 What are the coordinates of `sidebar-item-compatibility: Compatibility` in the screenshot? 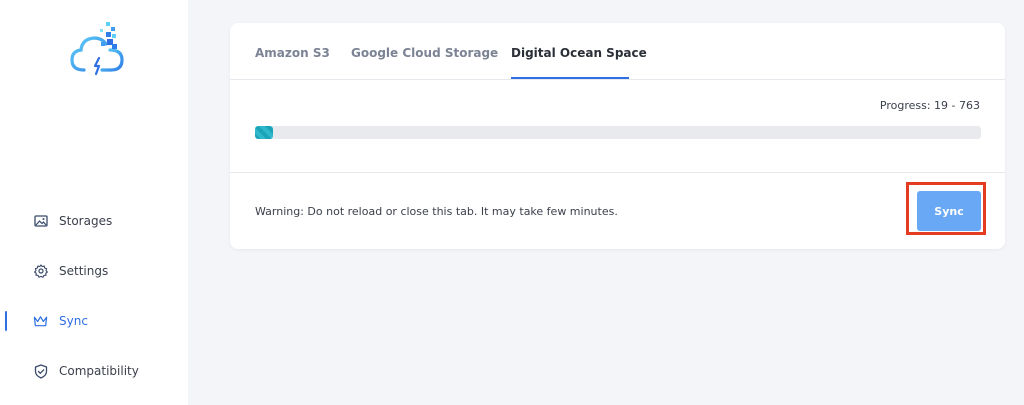 It's located at (94, 371).